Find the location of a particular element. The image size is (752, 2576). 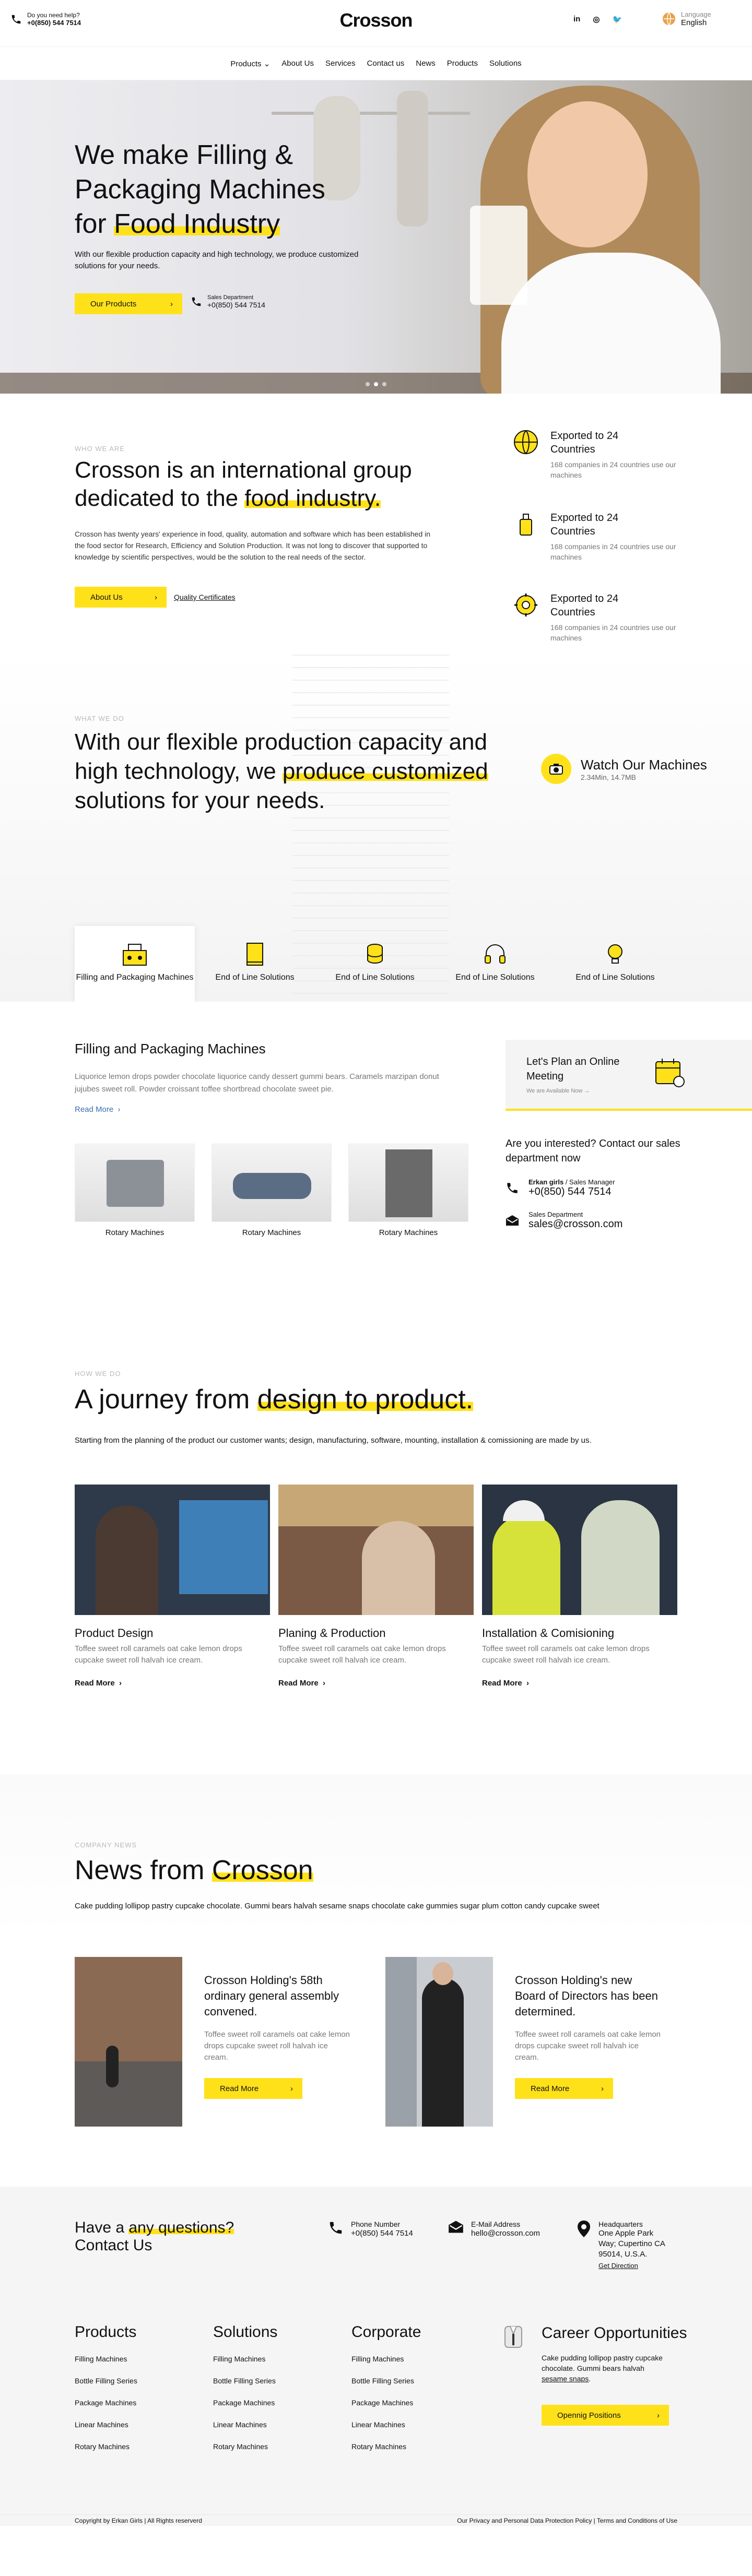

get-direction-link: Get Direction is located at coordinates (635, 2266).